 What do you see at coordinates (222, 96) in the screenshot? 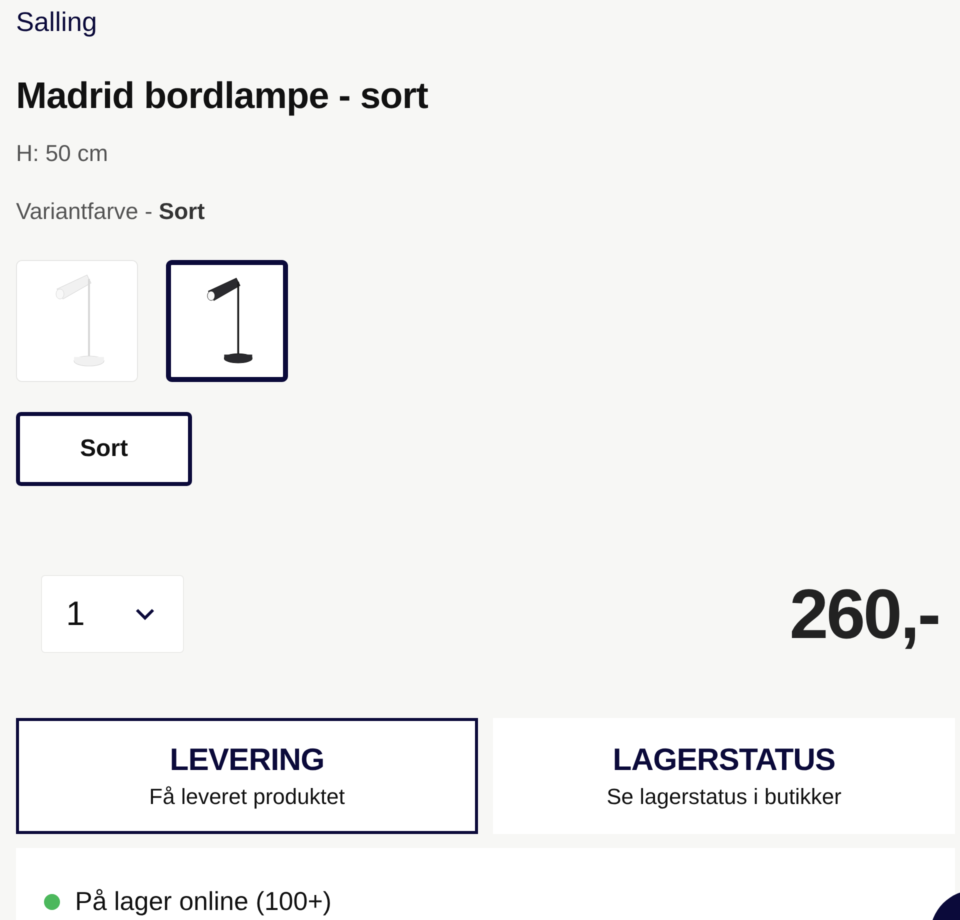
I see `product-title: Madrid bordlampe - sort` at bounding box center [222, 96].